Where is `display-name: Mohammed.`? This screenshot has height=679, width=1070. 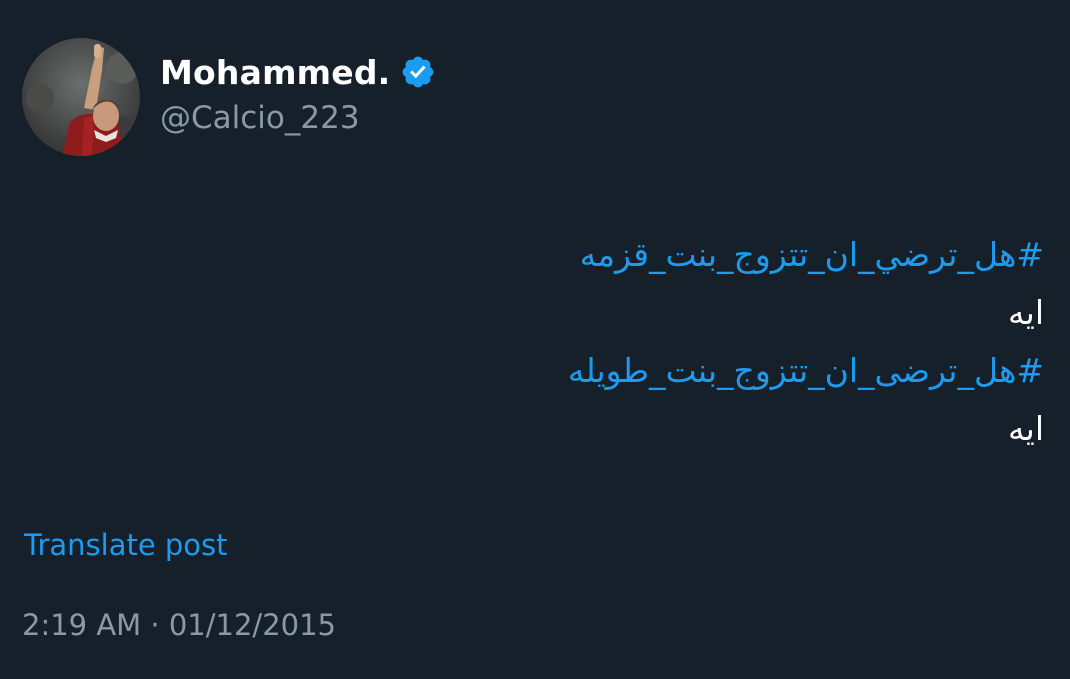
display-name: Mohammed. is located at coordinates (275, 72).